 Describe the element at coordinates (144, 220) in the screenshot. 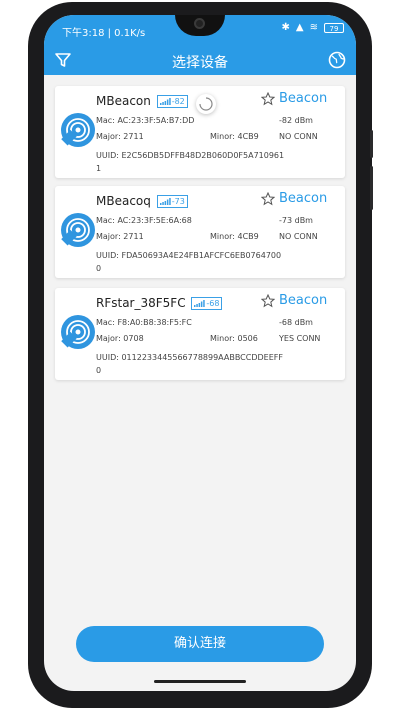

I see `mac-address: Mac: AC:23:3F:5E:6A:68` at that location.